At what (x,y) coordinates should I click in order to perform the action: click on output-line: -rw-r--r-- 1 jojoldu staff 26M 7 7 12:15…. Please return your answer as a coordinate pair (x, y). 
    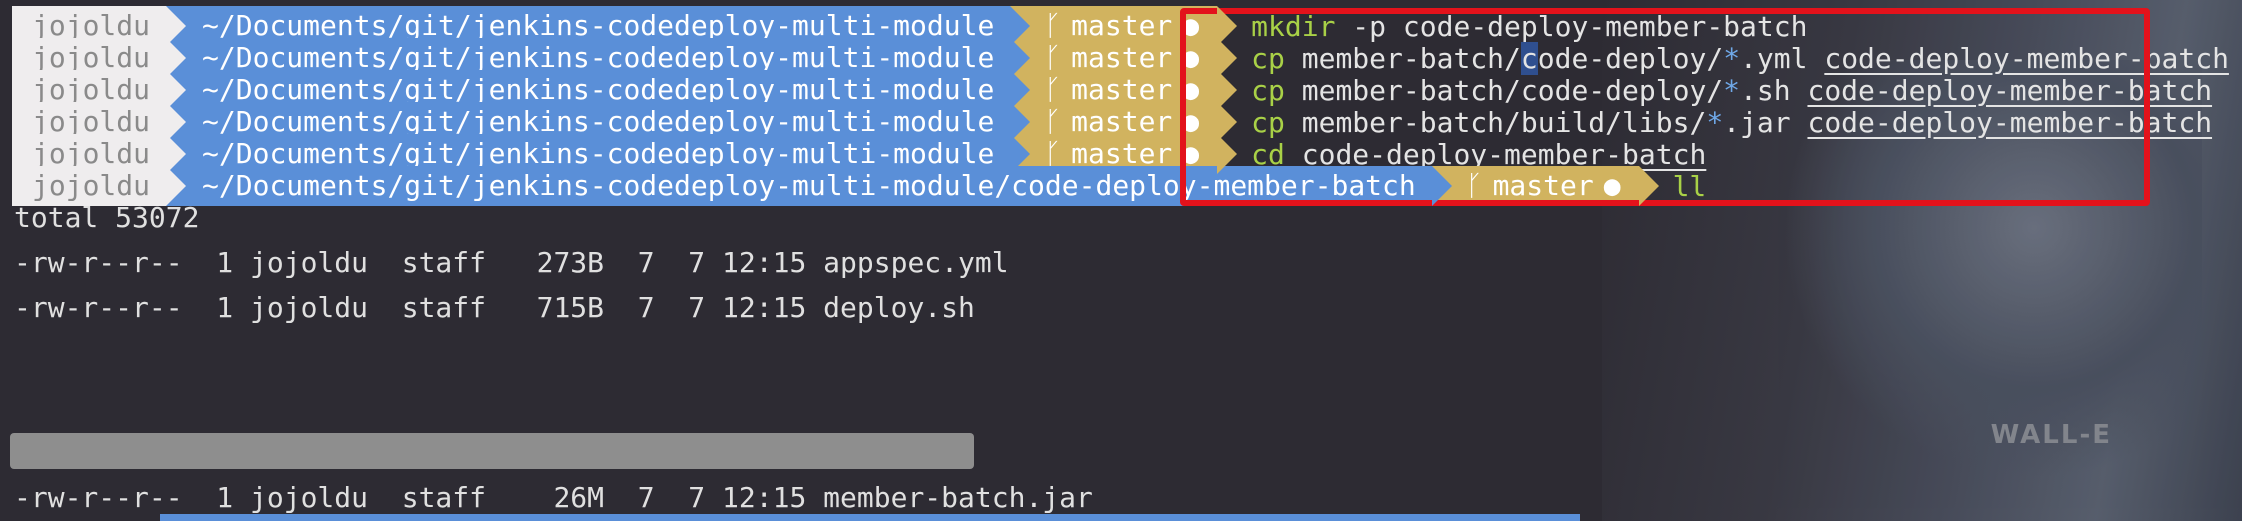
    Looking at the image, I should click on (553, 497).